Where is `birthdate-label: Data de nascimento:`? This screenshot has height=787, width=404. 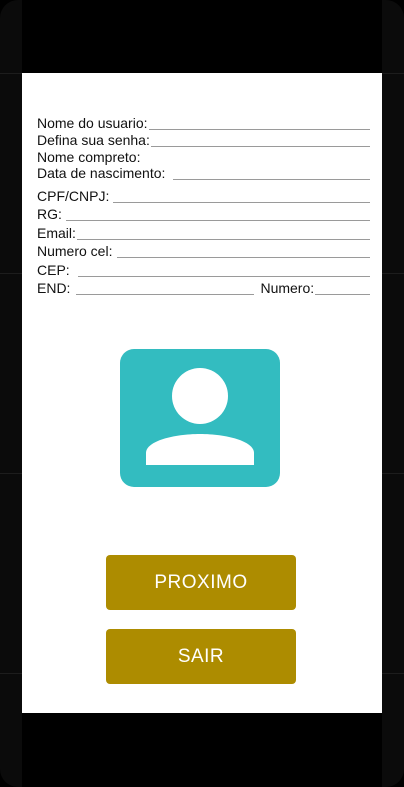
birthdate-label: Data de nascimento: is located at coordinates (101, 172).